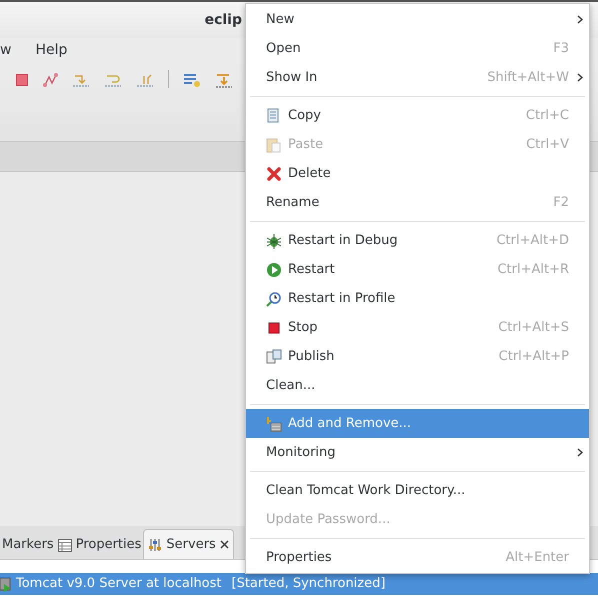 The height and width of the screenshot is (605, 598). What do you see at coordinates (274, 144) in the screenshot?
I see `clipboard-icon` at bounding box center [274, 144].